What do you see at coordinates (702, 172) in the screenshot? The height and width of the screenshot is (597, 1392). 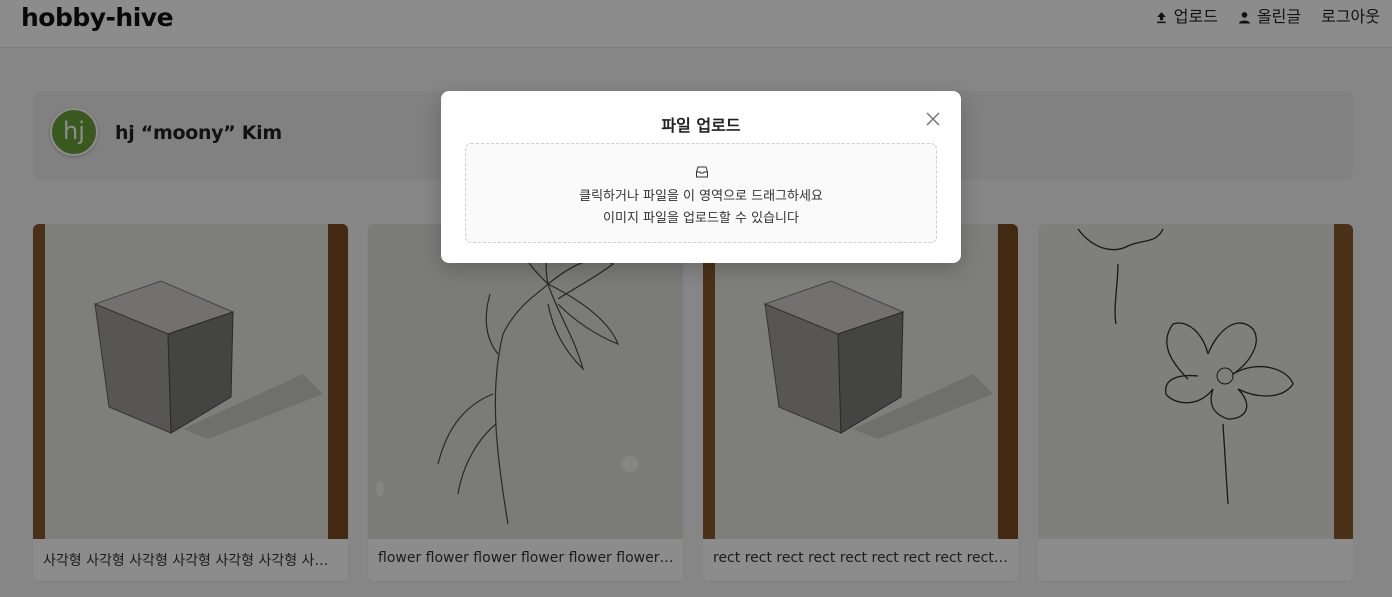 I see `inbox-icon` at bounding box center [702, 172].